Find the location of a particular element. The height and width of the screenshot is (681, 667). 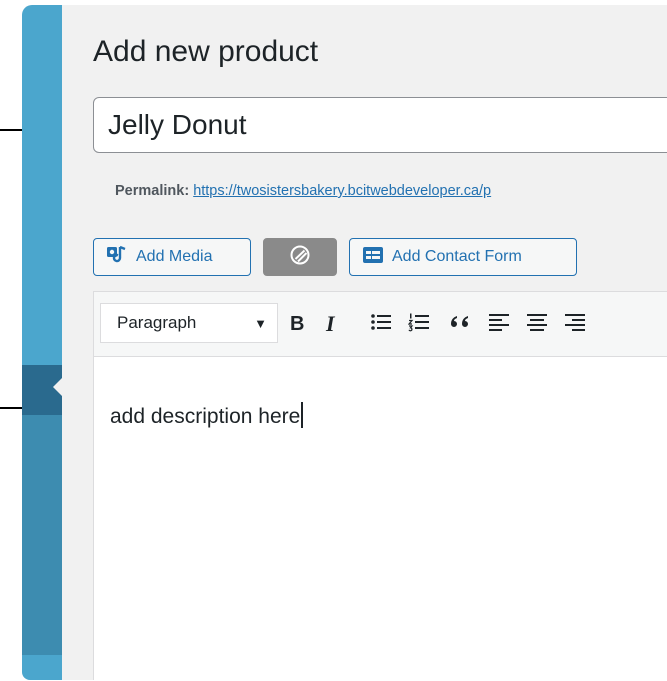

add-contact-form-label: Add Contact Form is located at coordinates (457, 256).